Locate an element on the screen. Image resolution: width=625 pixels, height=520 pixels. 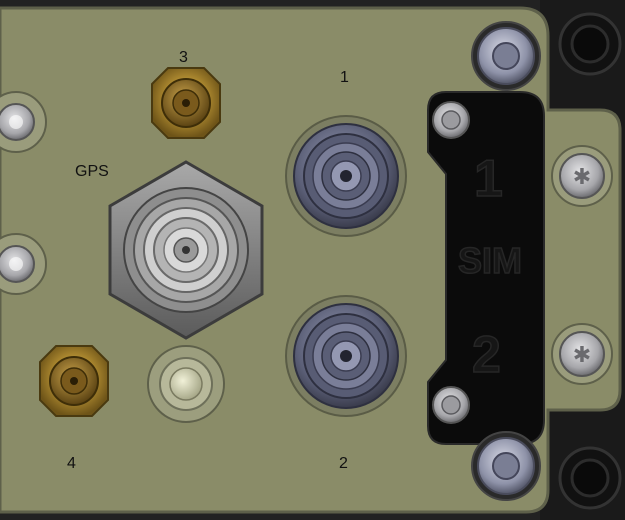
sim-cover-screw-bottom is located at coordinates (451, 405).